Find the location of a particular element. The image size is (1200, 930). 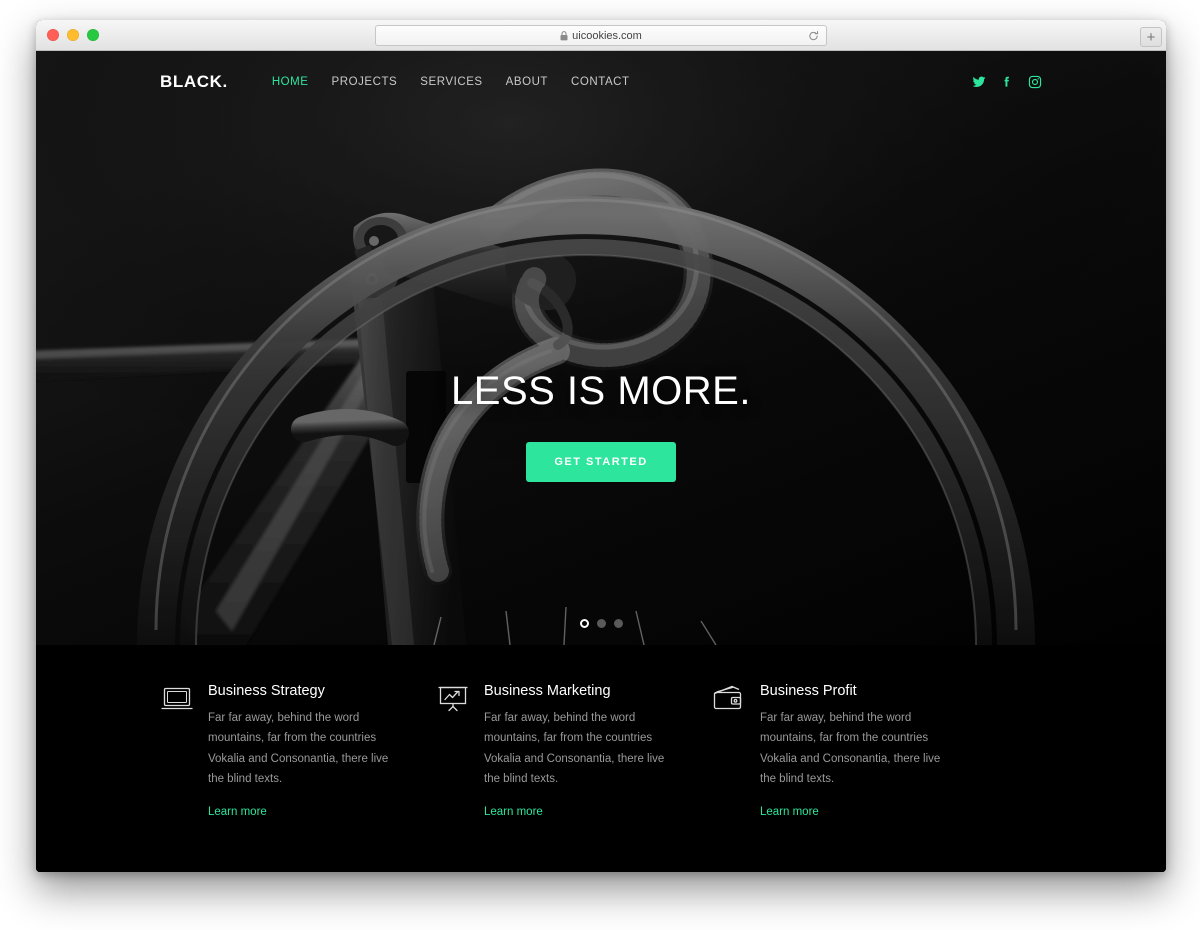

get-started-button: GET STARTED is located at coordinates (601, 462).